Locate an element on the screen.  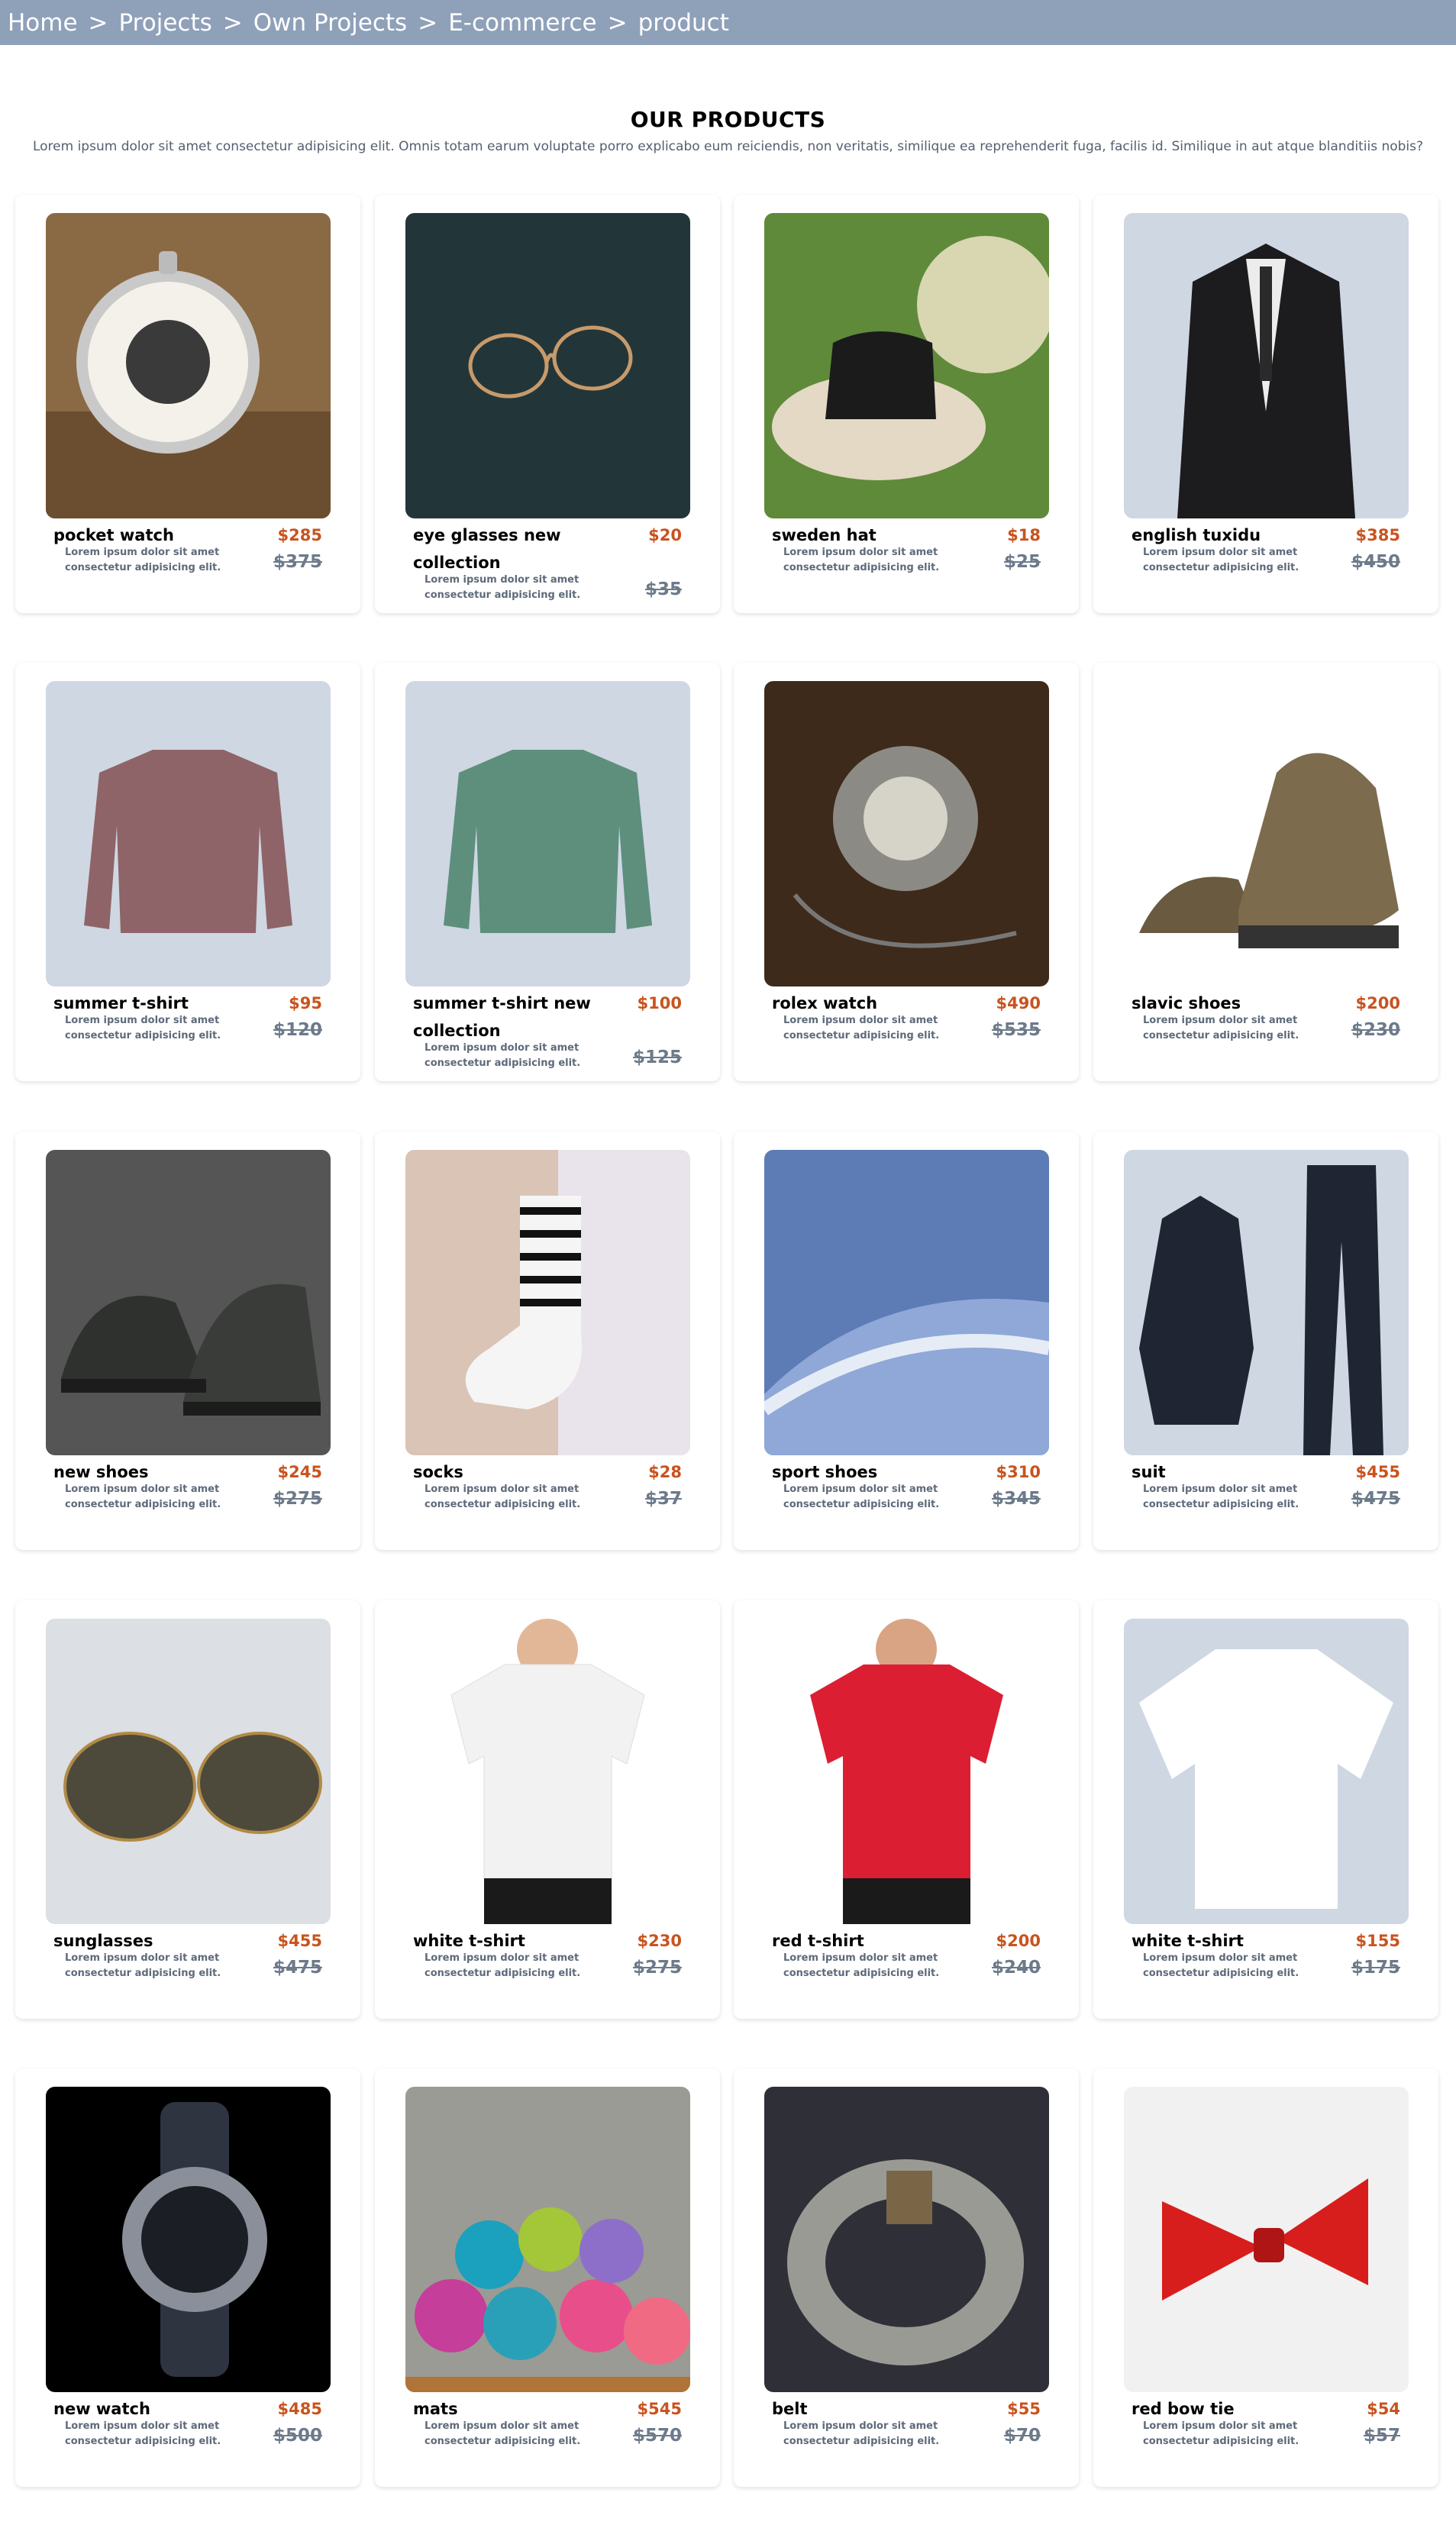
sweater-mauve-icon is located at coordinates (188, 833).